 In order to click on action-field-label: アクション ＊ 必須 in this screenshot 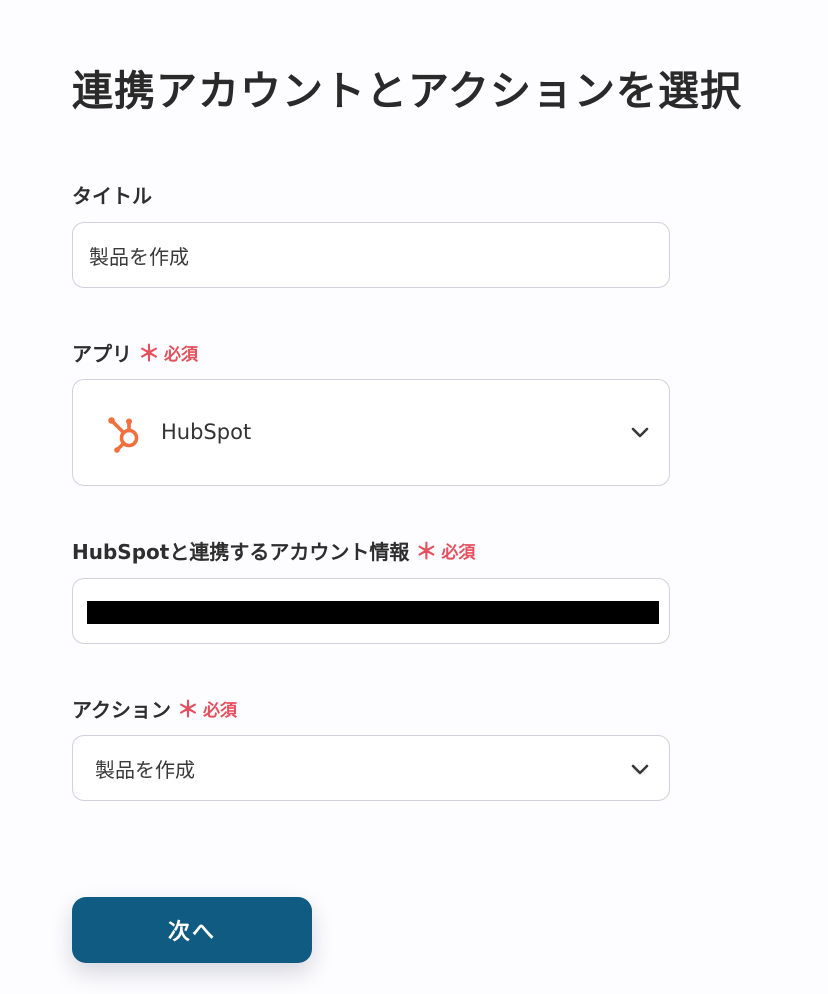, I will do `click(154, 708)`.